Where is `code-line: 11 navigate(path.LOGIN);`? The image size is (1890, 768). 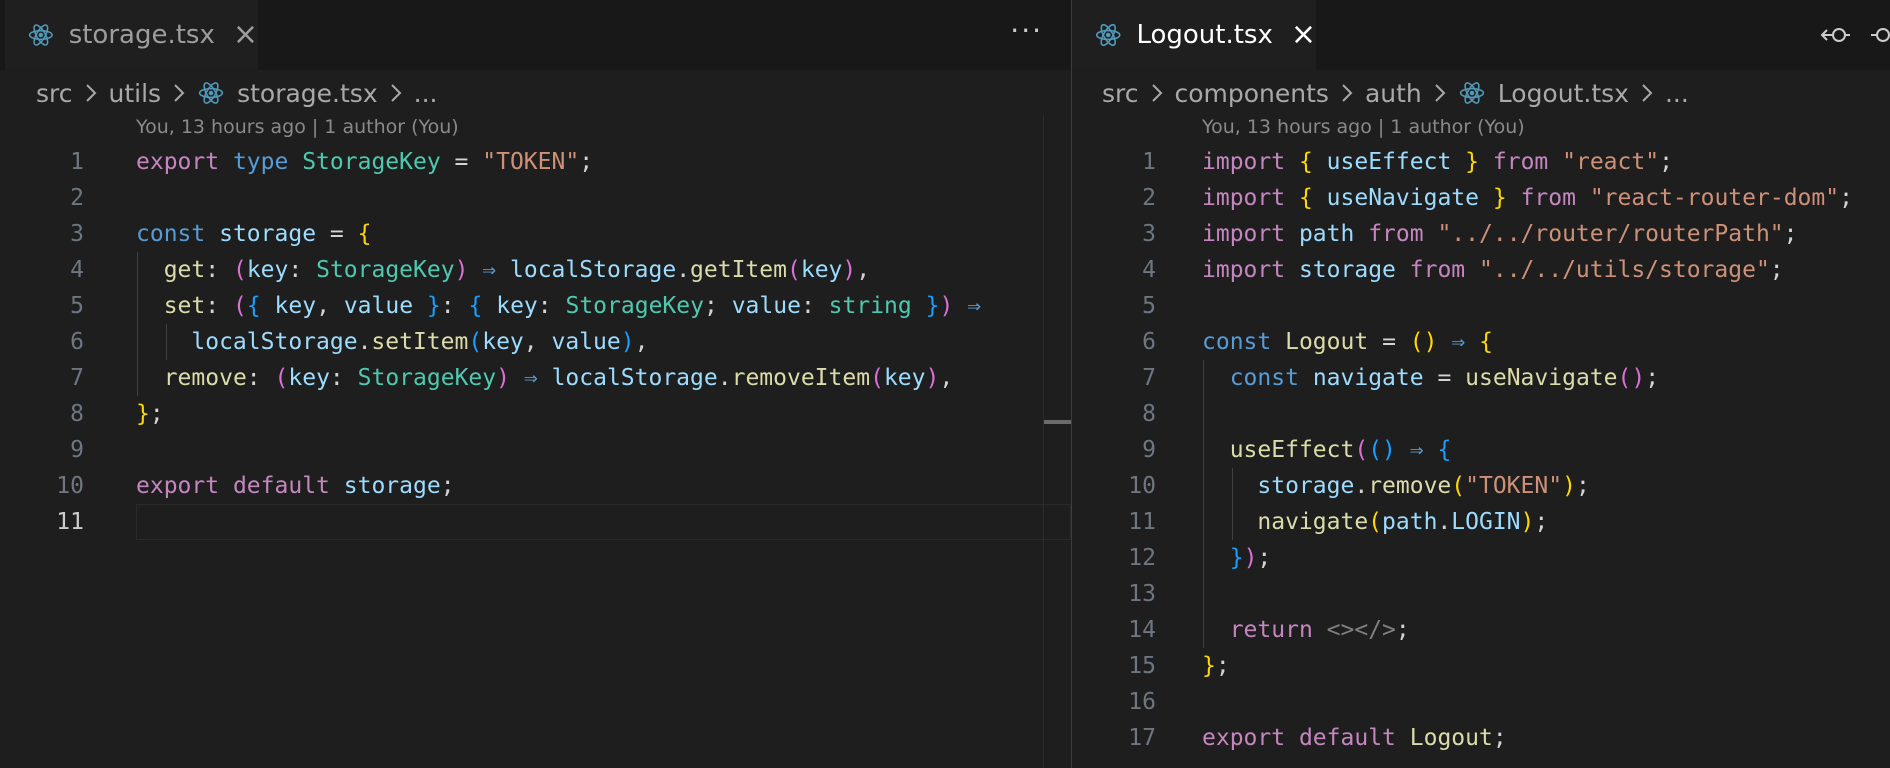 code-line: 11 navigate(path.LOGIN); is located at coordinates (1481, 522).